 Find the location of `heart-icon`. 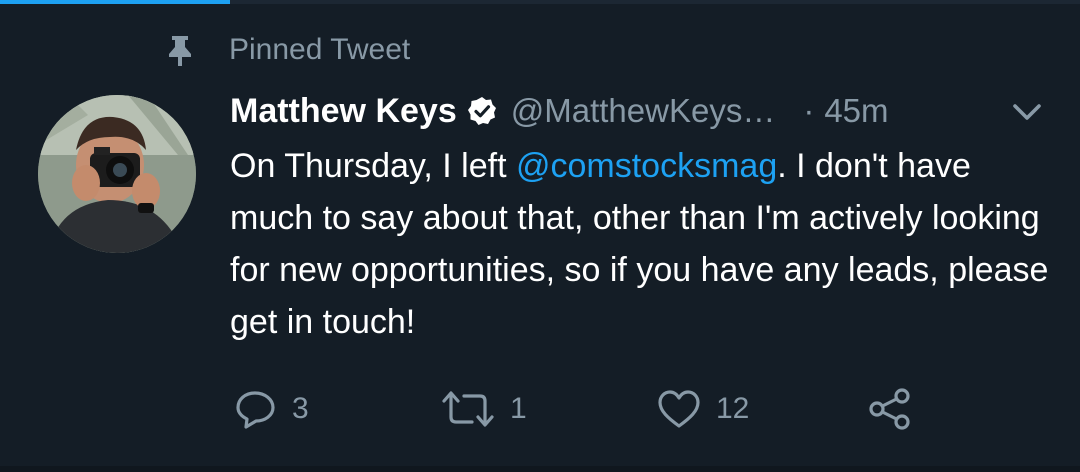

heart-icon is located at coordinates (679, 409).